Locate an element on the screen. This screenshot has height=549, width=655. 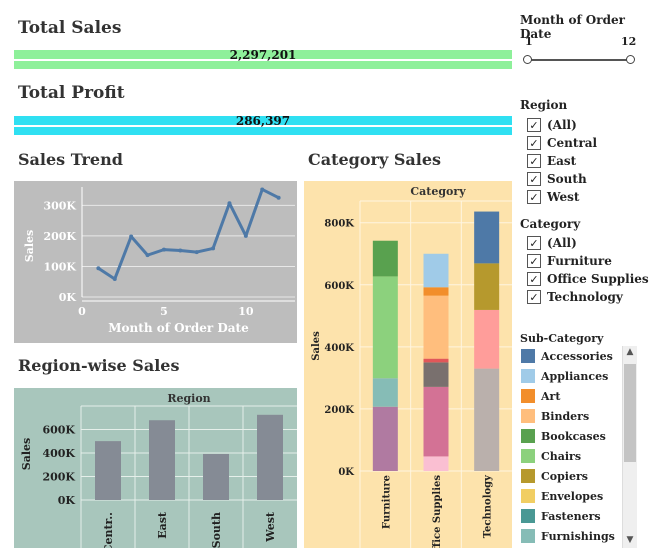
legend-item: Copiers is located at coordinates (554, 476).